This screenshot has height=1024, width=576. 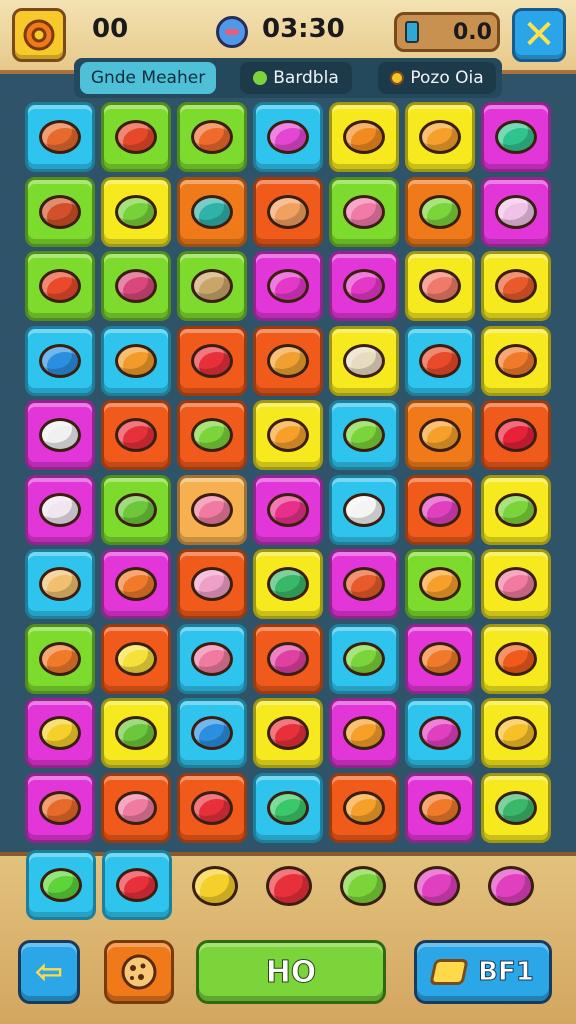 What do you see at coordinates (483, 972) in the screenshot?
I see `shop-button: BF1` at bounding box center [483, 972].